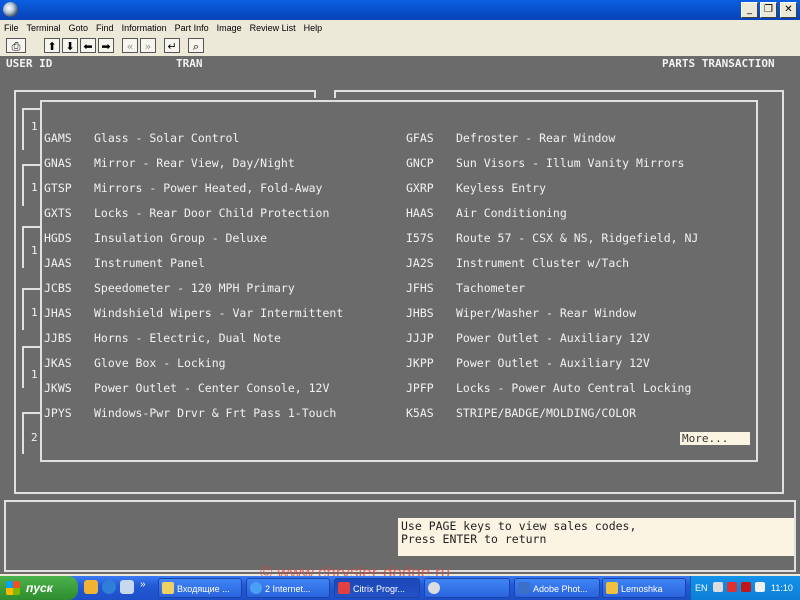 The image size is (800, 600). What do you see at coordinates (16, 45) in the screenshot?
I see `print-icon: ⎙` at bounding box center [16, 45].